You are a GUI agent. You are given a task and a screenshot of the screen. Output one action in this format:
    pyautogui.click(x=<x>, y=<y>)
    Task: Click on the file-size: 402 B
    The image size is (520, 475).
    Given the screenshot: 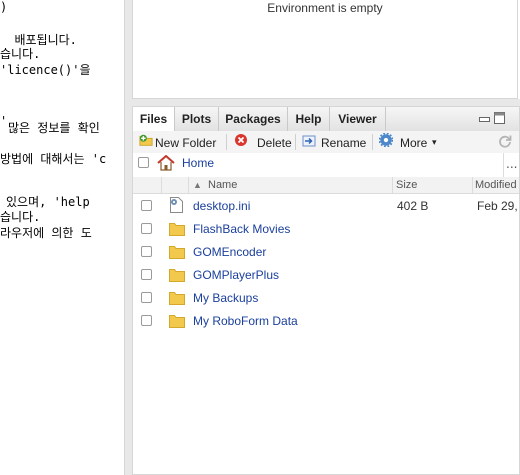 What is the action you would take?
    pyautogui.click(x=413, y=206)
    